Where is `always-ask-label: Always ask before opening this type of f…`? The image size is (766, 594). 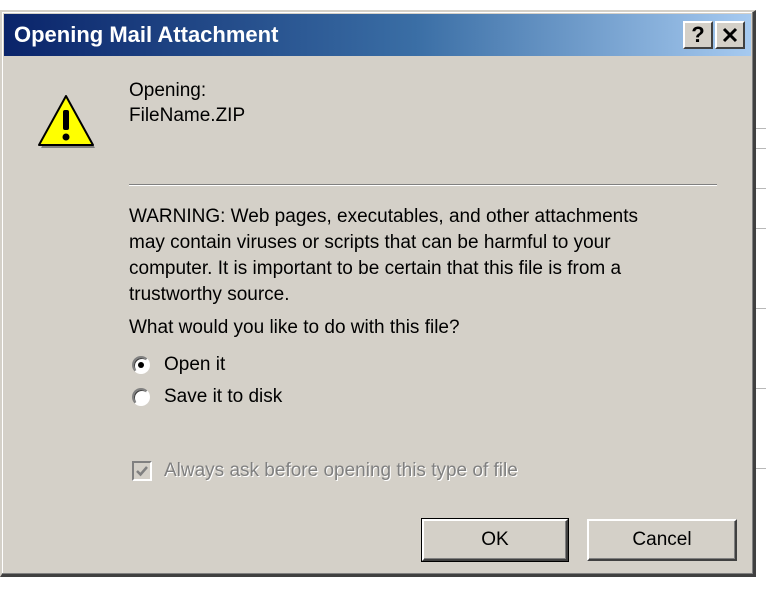 always-ask-label: Always ask before opening this type of f… is located at coordinates (341, 470).